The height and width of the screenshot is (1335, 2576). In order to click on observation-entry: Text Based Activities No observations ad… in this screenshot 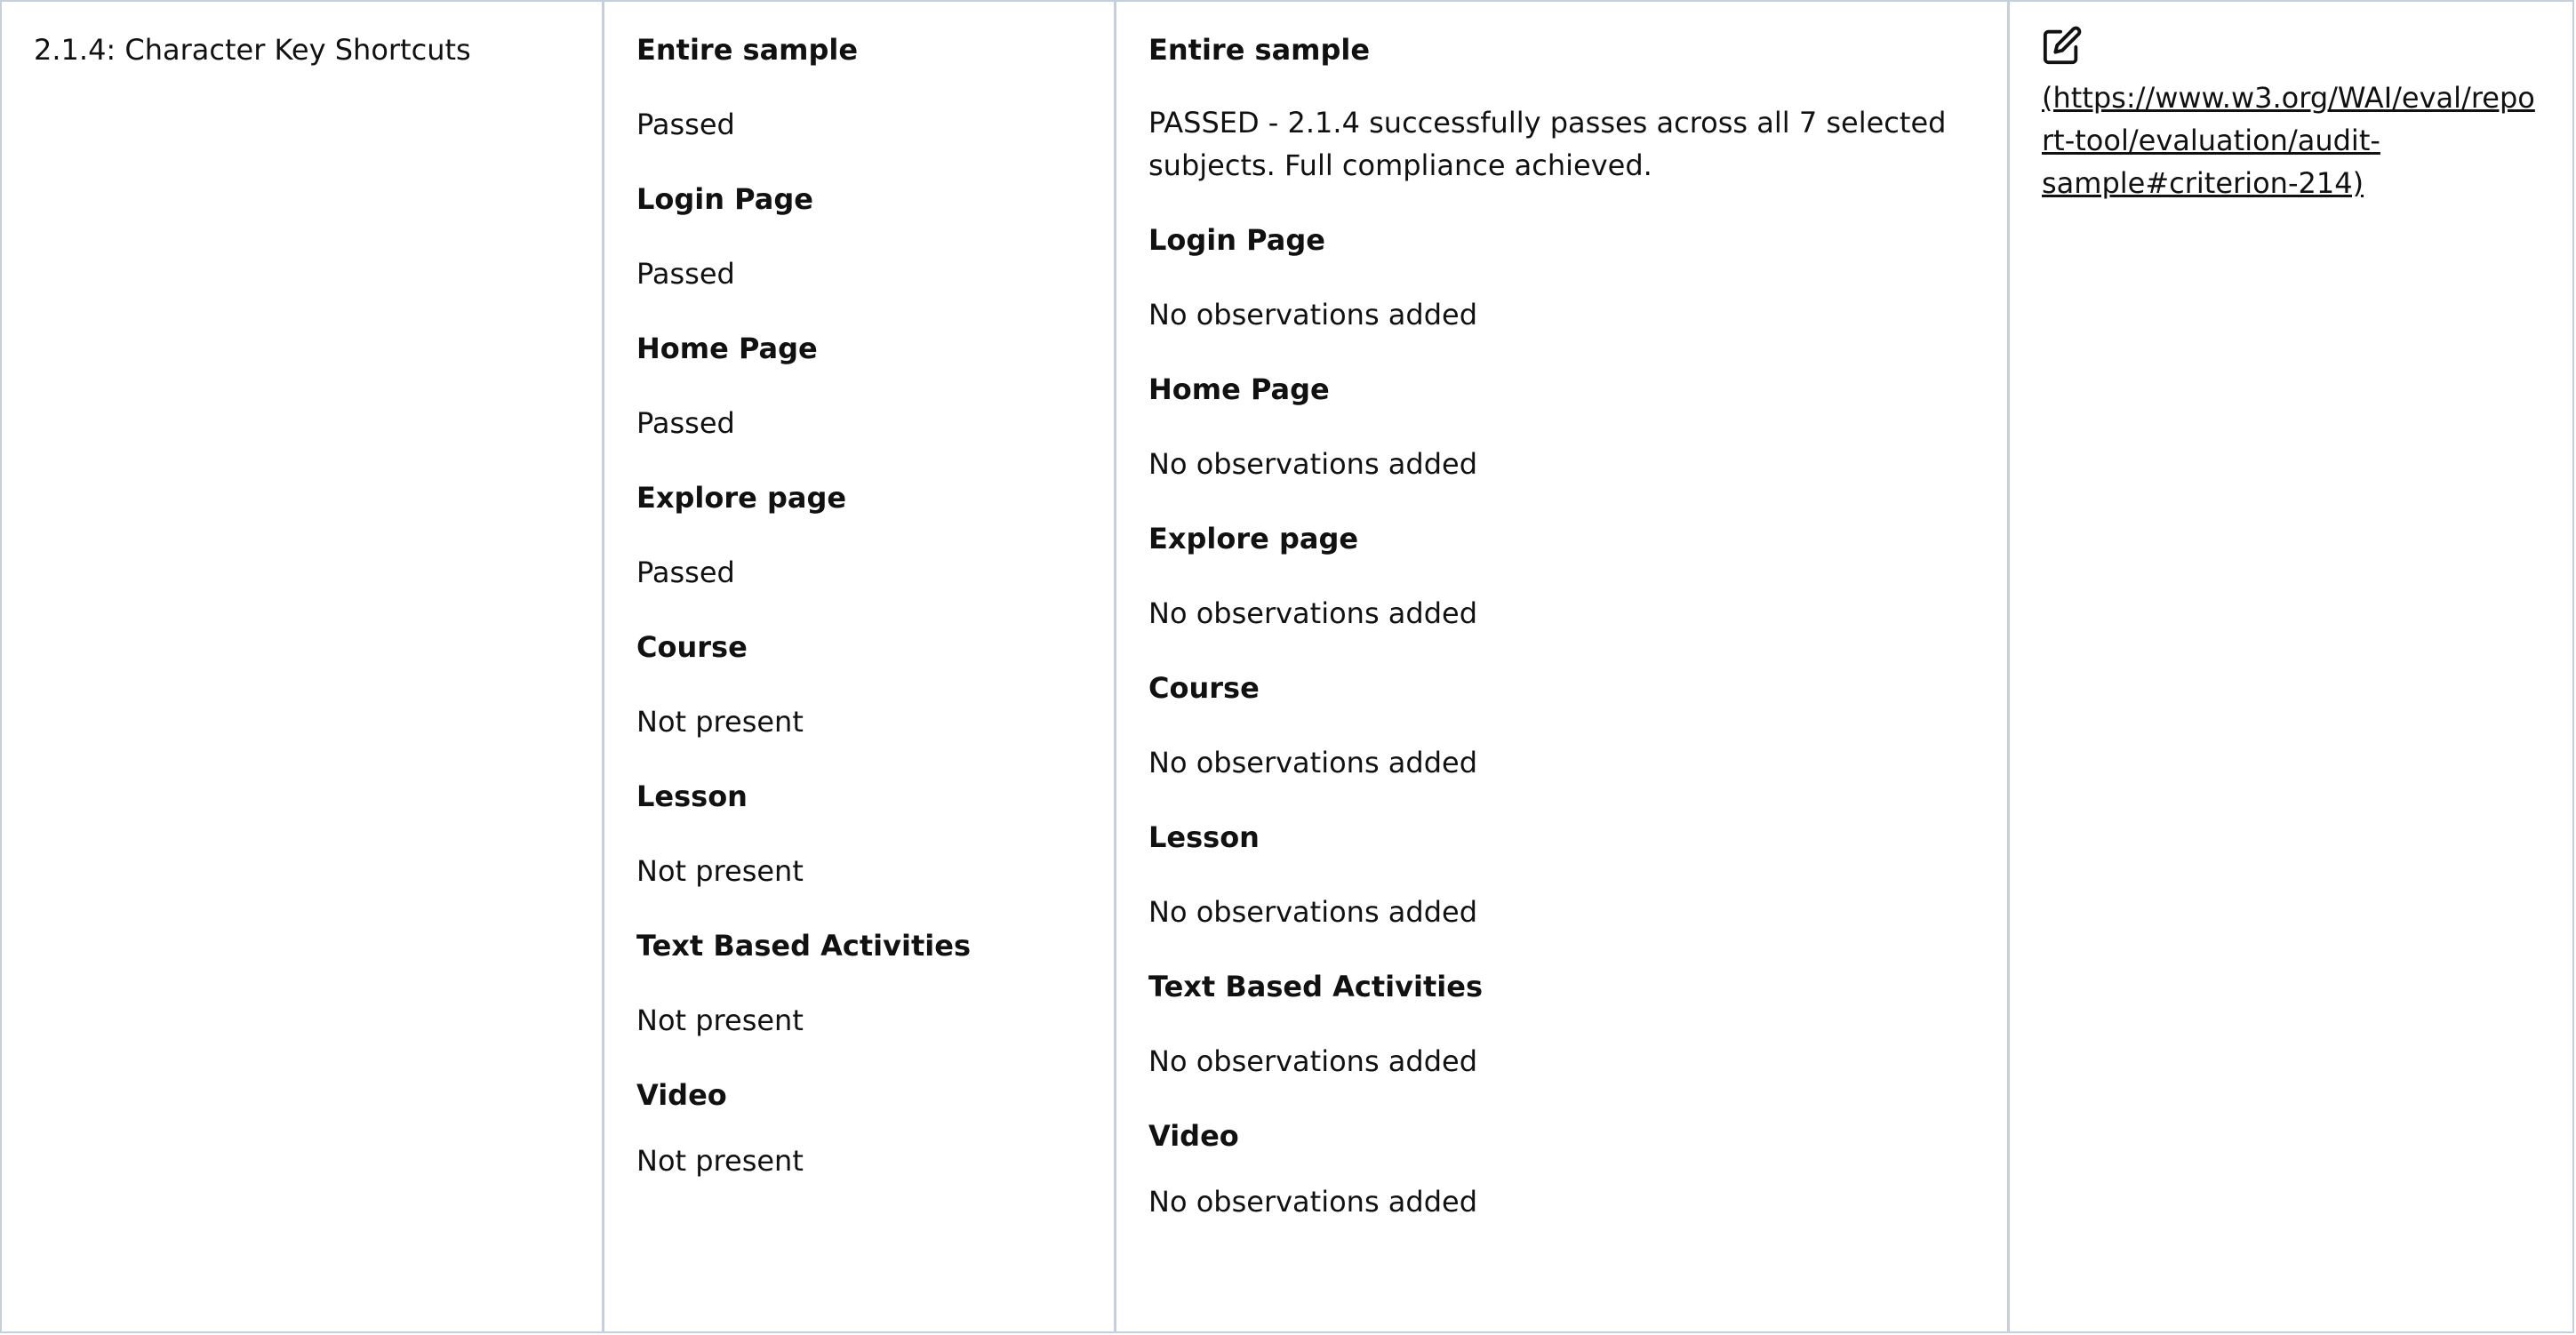, I will do `click(1561, 1024)`.